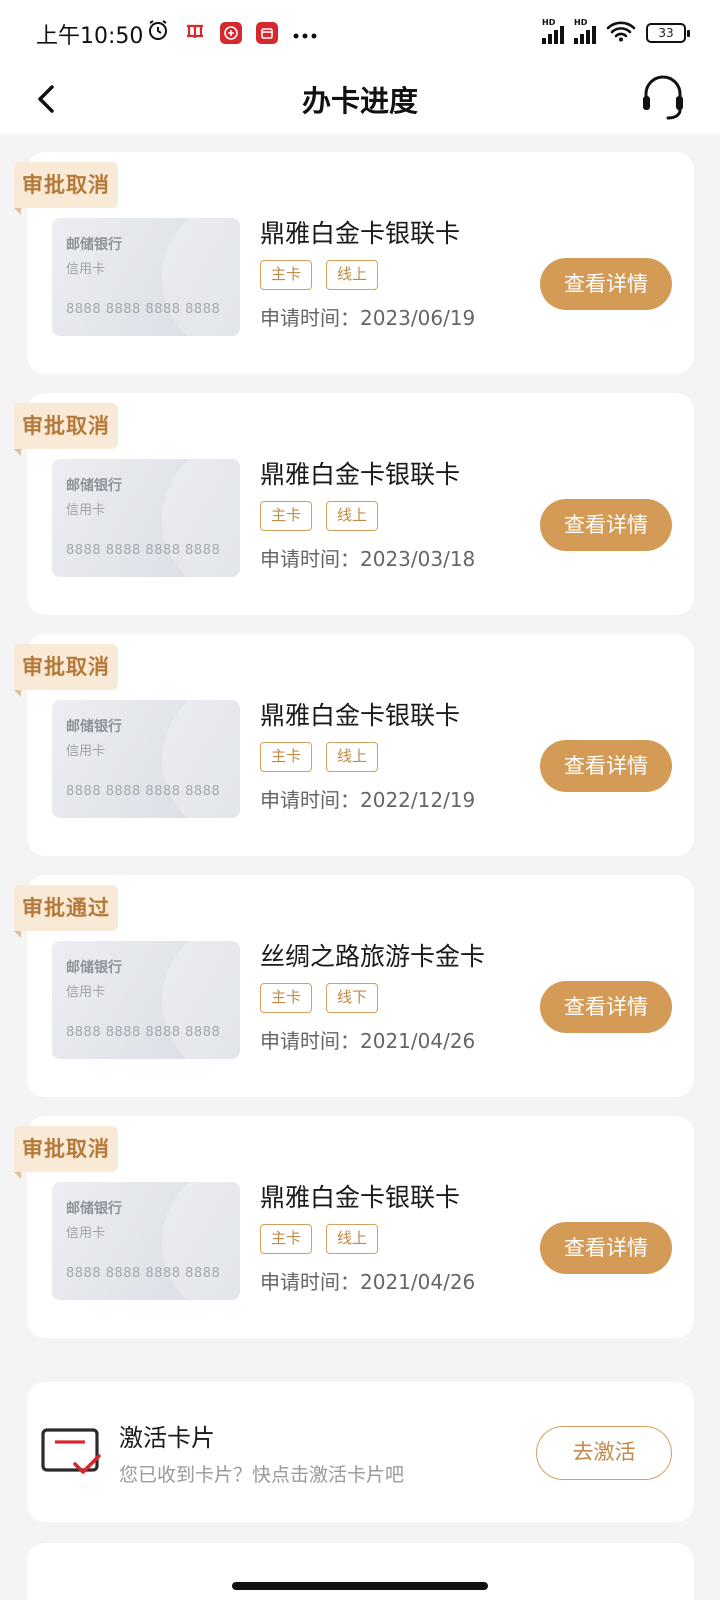  I want to click on activate-button: 去激活, so click(604, 1453).